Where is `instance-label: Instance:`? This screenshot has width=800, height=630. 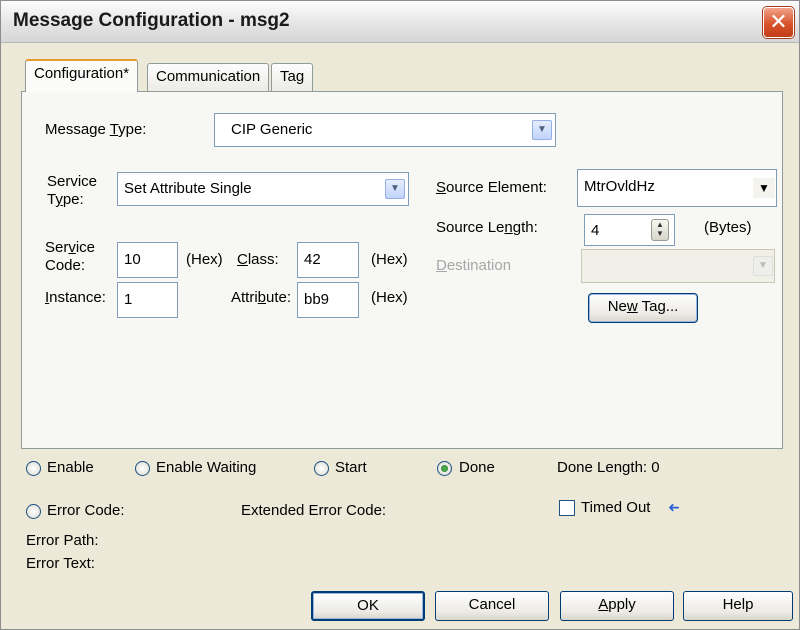 instance-label: Instance: is located at coordinates (75, 297).